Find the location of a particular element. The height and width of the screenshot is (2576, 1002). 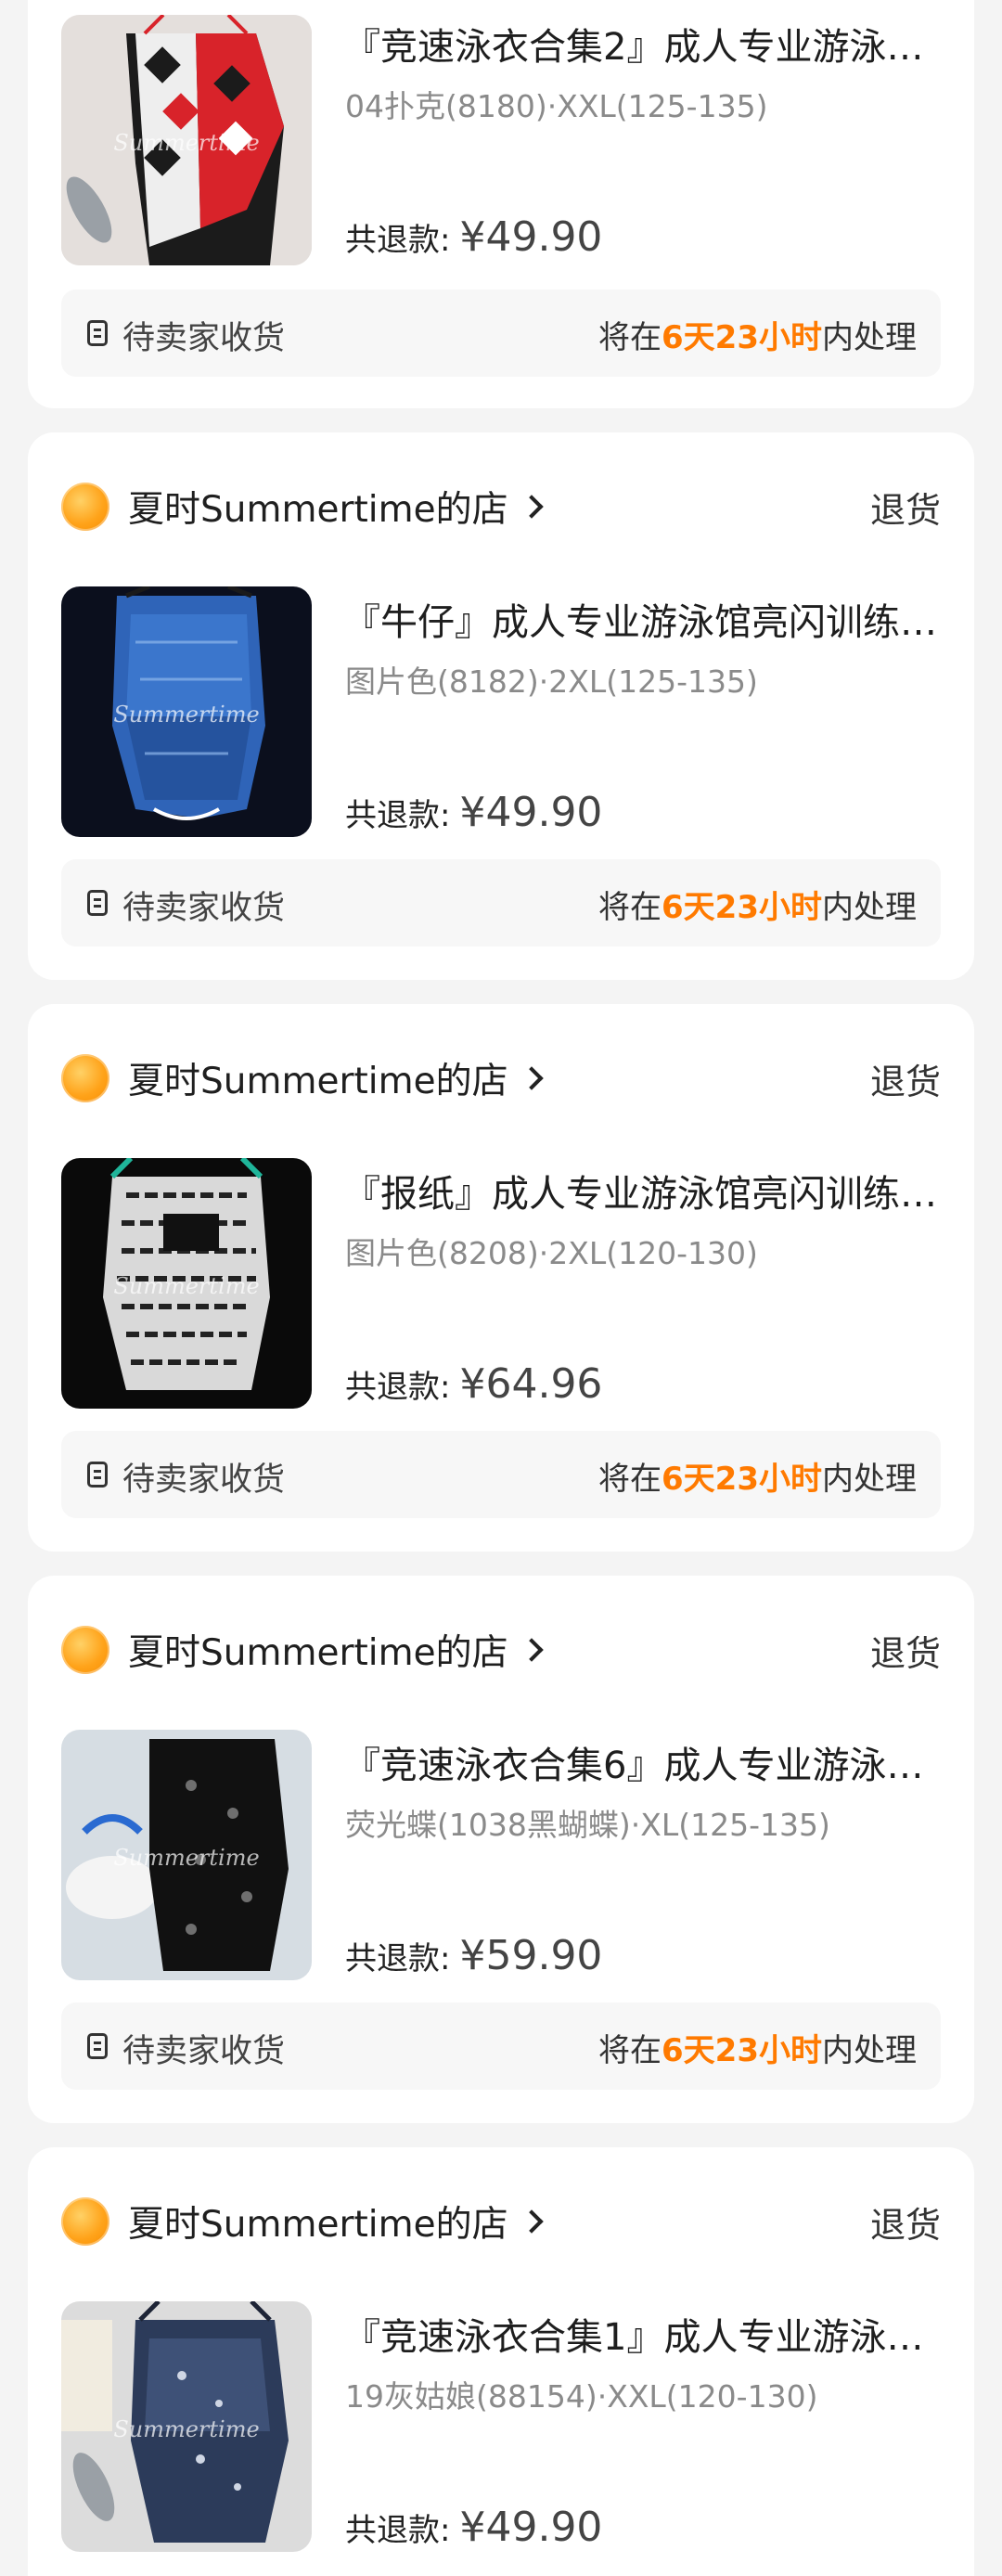

refund-amount: ¥64.96 is located at coordinates (531, 1384).